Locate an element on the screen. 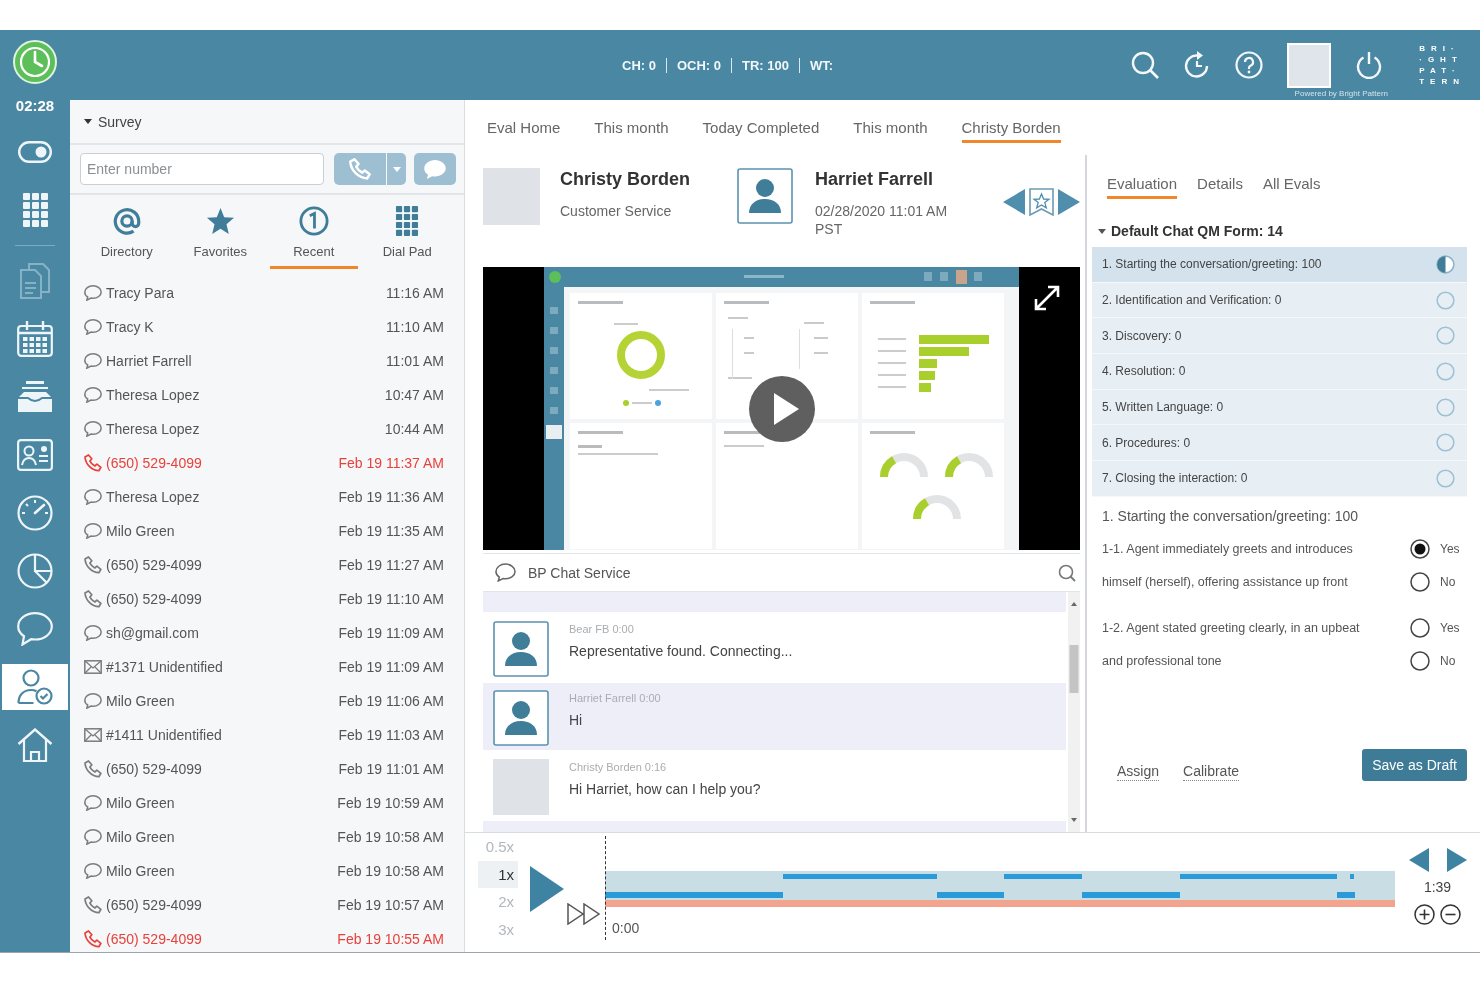 This screenshot has width=1480, height=987. zoom-in-icon is located at coordinates (1424, 914).